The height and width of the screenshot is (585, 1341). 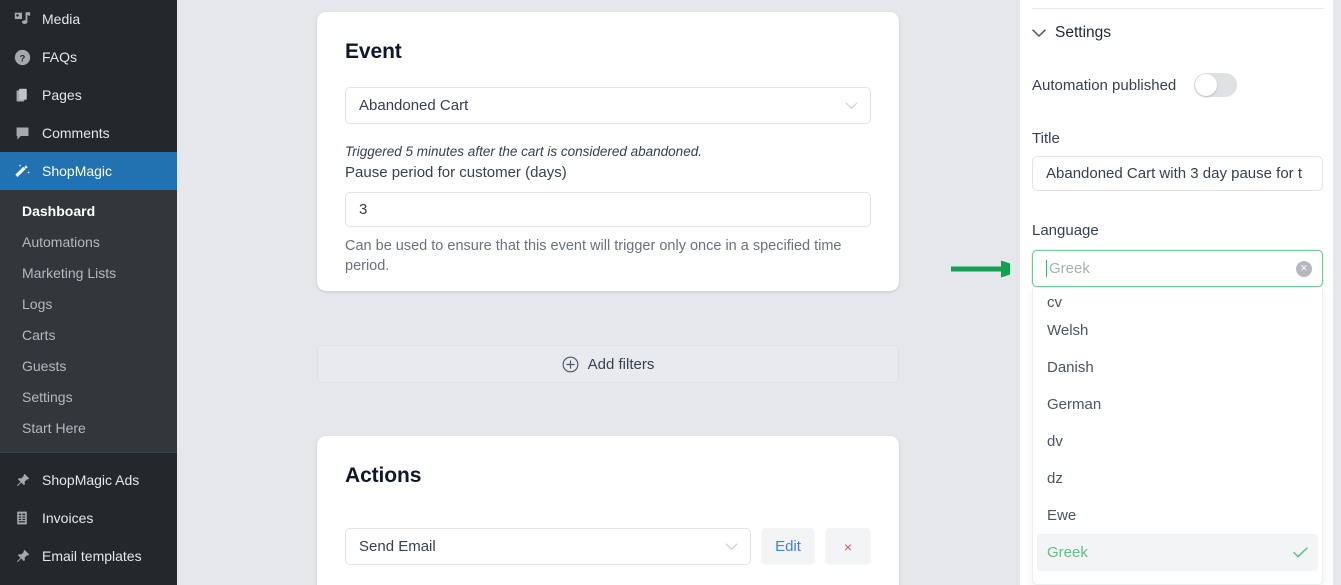 I want to click on invoice-icon, so click(x=22, y=518).